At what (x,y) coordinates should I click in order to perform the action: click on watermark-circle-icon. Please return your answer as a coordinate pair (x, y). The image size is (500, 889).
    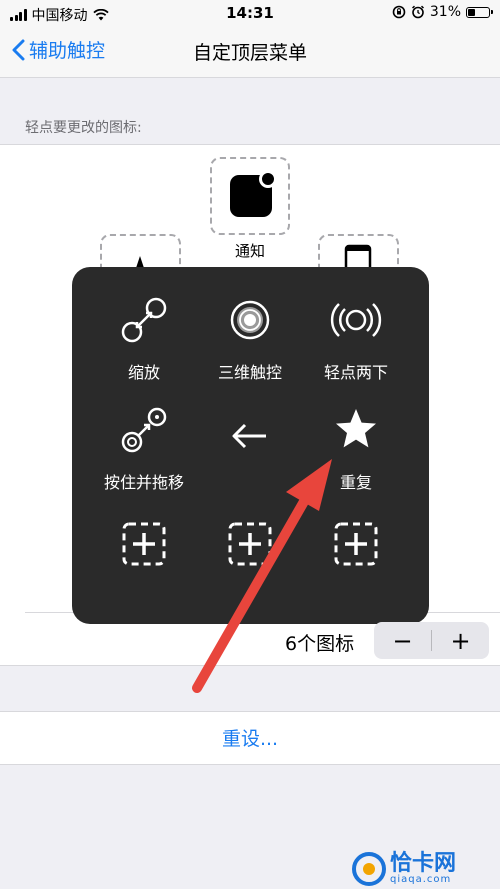
    Looking at the image, I should click on (369, 868).